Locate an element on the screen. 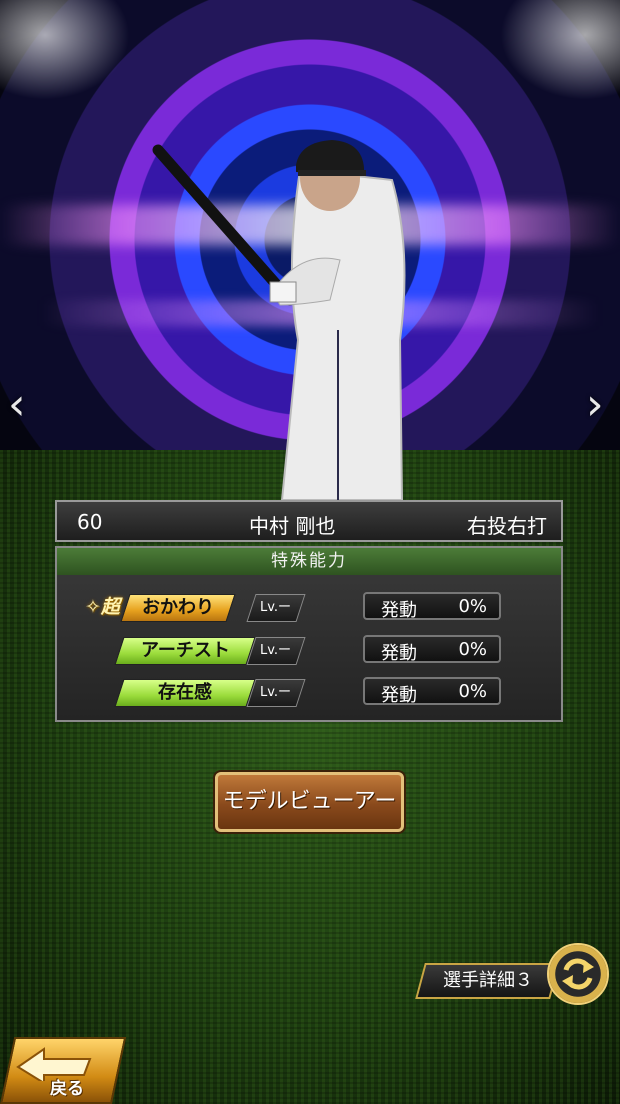 Image resolution: width=620 pixels, height=1104 pixels. ability-name: 存在感 is located at coordinates (185, 693).